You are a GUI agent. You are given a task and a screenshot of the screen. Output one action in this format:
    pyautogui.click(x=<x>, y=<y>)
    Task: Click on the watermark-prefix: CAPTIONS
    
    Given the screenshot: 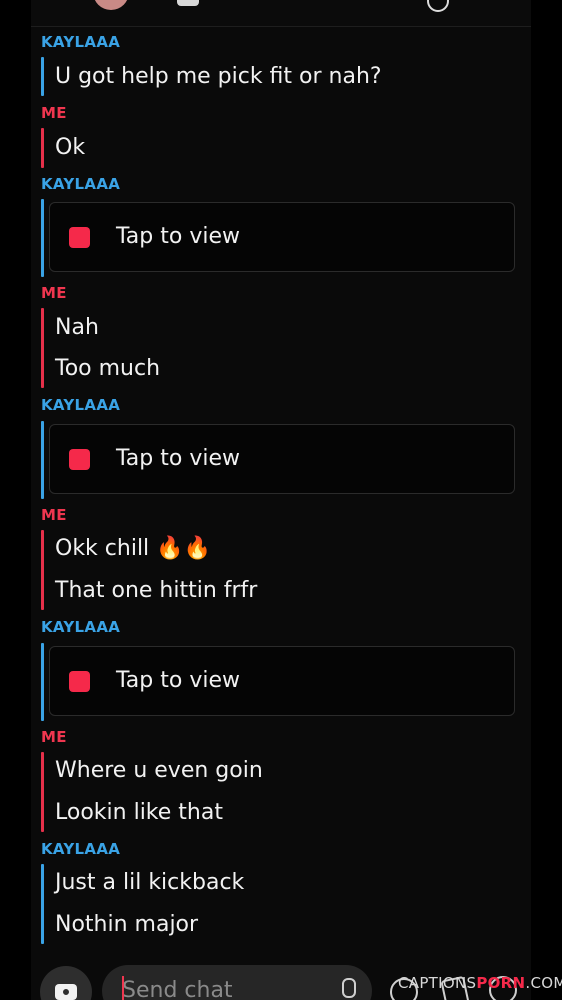 What is the action you would take?
    pyautogui.click(x=437, y=983)
    